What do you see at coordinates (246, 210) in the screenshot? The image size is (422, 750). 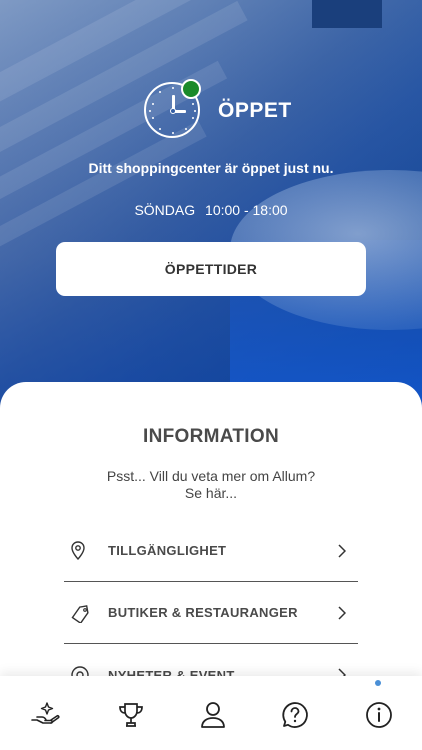 I see `today-time: 10:00 - 18:00` at bounding box center [246, 210].